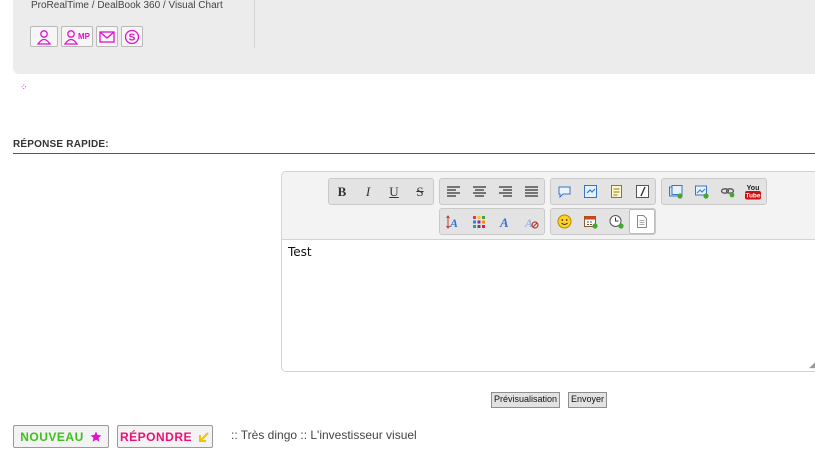 This screenshot has height=461, width=815. I want to click on calendar-icon, so click(590, 222).